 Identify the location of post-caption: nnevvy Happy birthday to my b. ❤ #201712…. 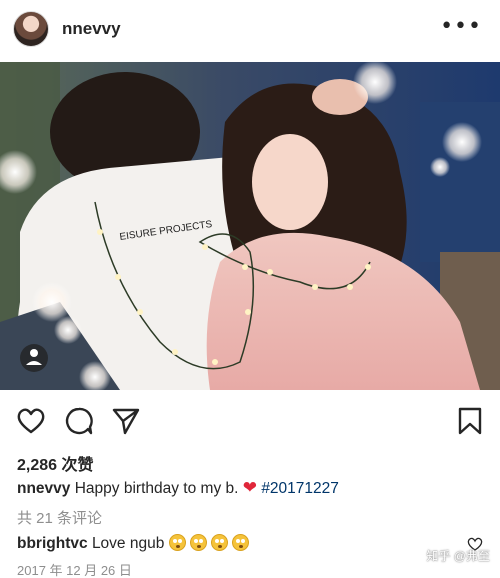
(178, 488).